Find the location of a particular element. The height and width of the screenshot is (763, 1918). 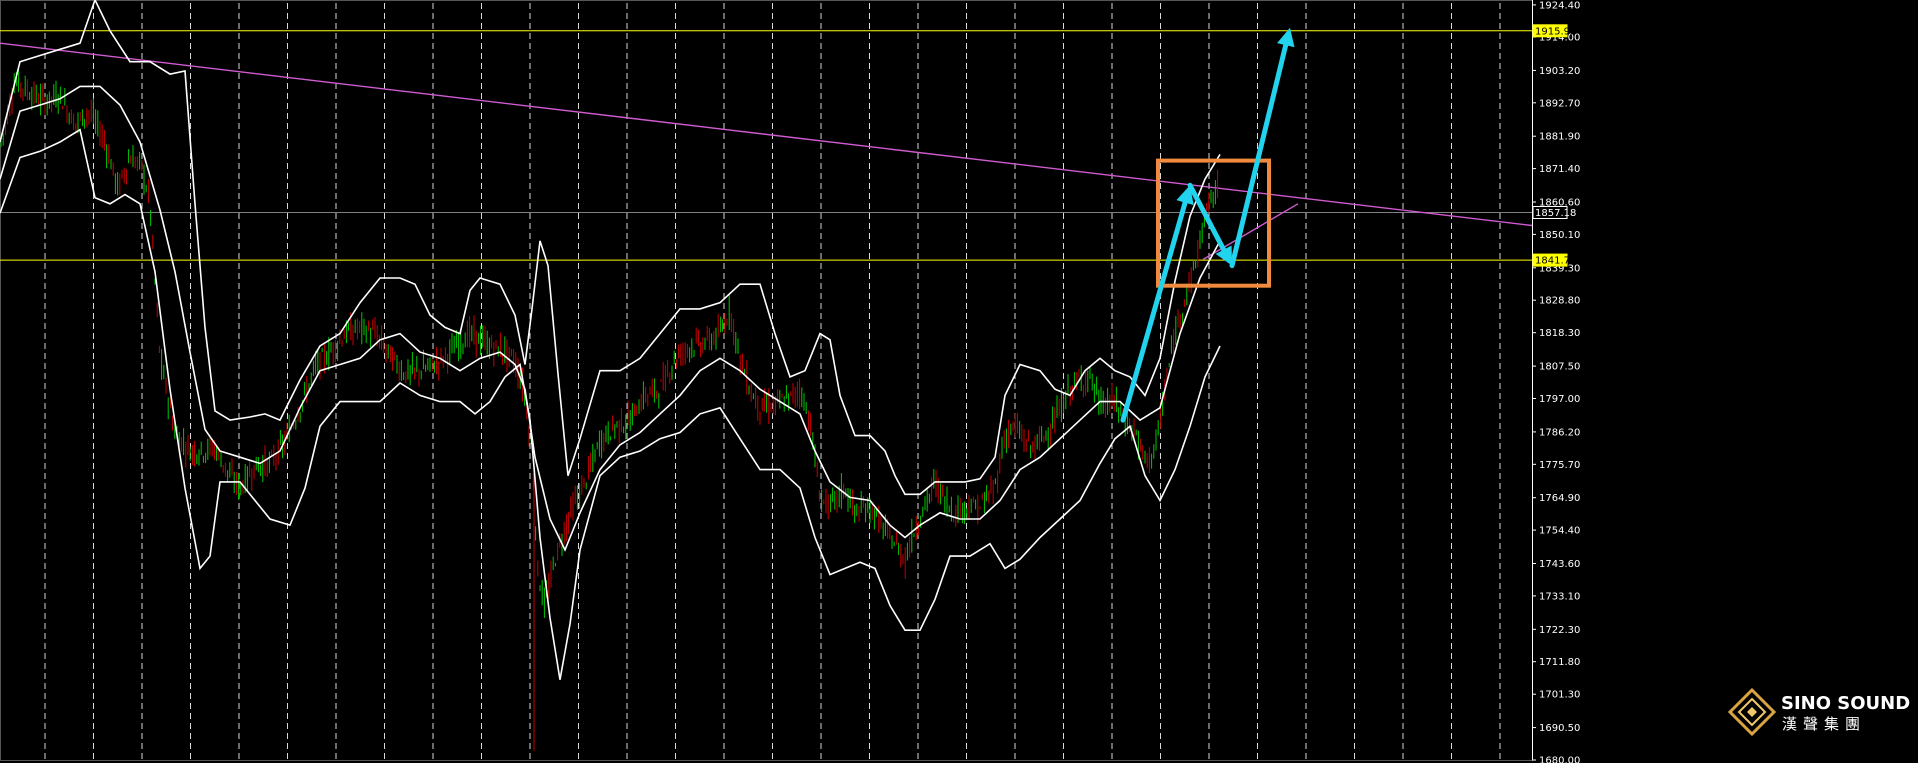

tick-label: 1690.50 is located at coordinates (1559, 728).